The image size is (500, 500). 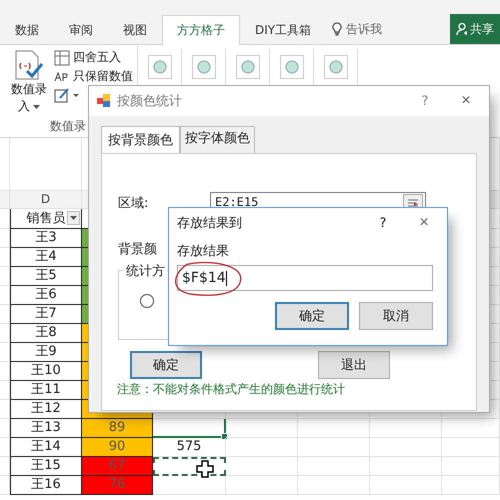 I want to click on ribbon-tab: 视图, so click(x=135, y=30).